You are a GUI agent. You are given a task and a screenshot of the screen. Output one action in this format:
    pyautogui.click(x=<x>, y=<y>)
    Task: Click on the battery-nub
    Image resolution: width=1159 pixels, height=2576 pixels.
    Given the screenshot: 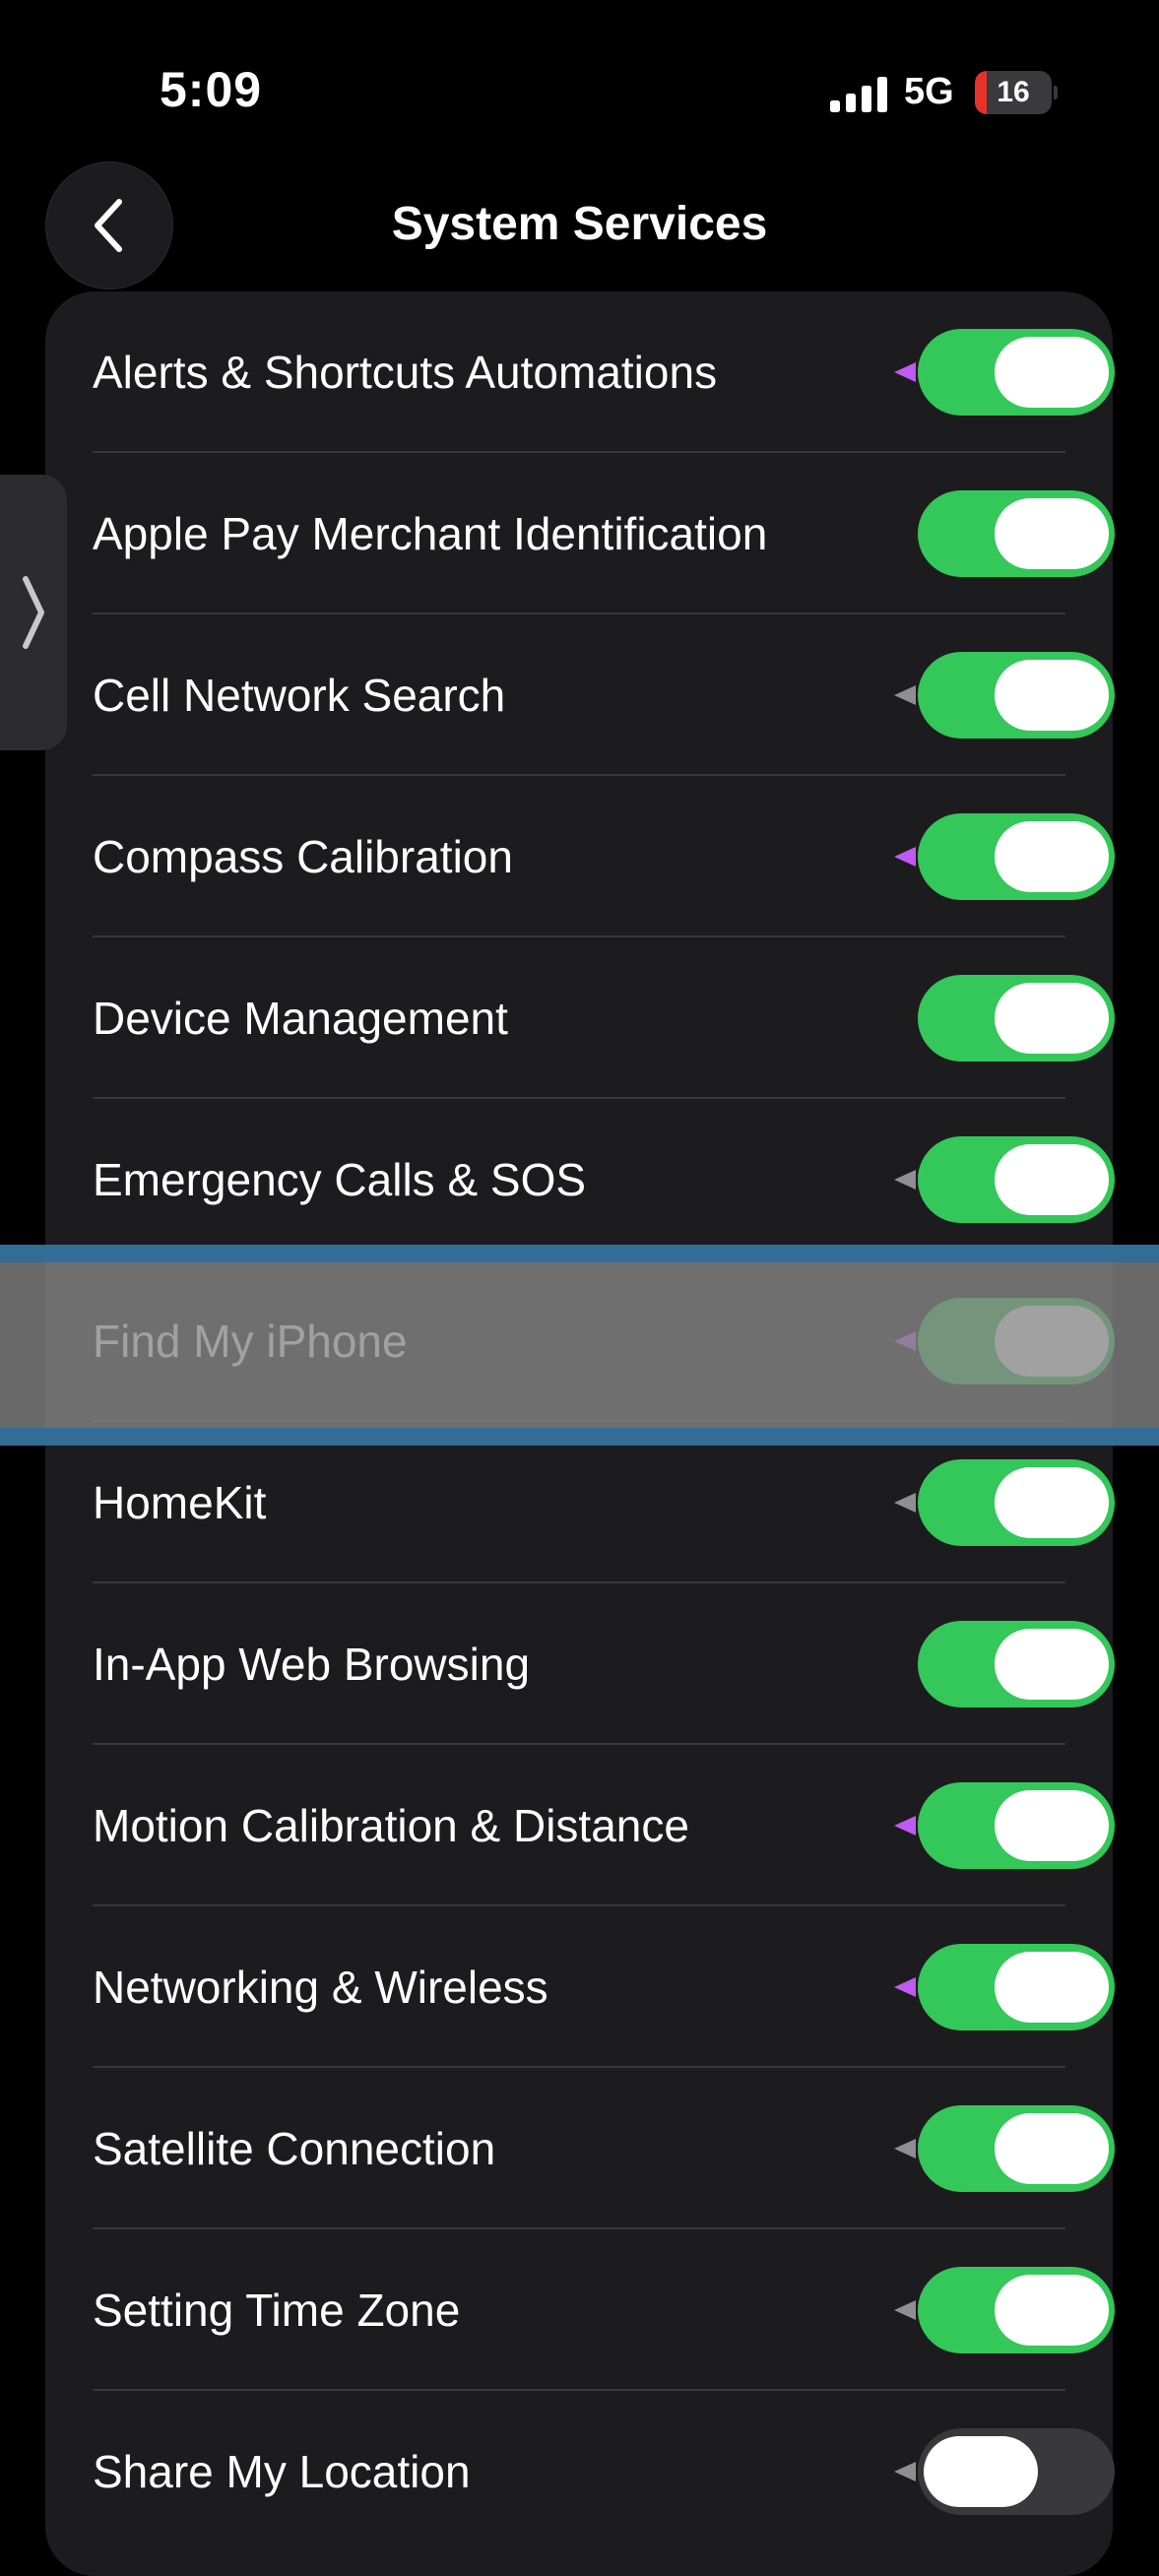 What is the action you would take?
    pyautogui.click(x=1056, y=92)
    